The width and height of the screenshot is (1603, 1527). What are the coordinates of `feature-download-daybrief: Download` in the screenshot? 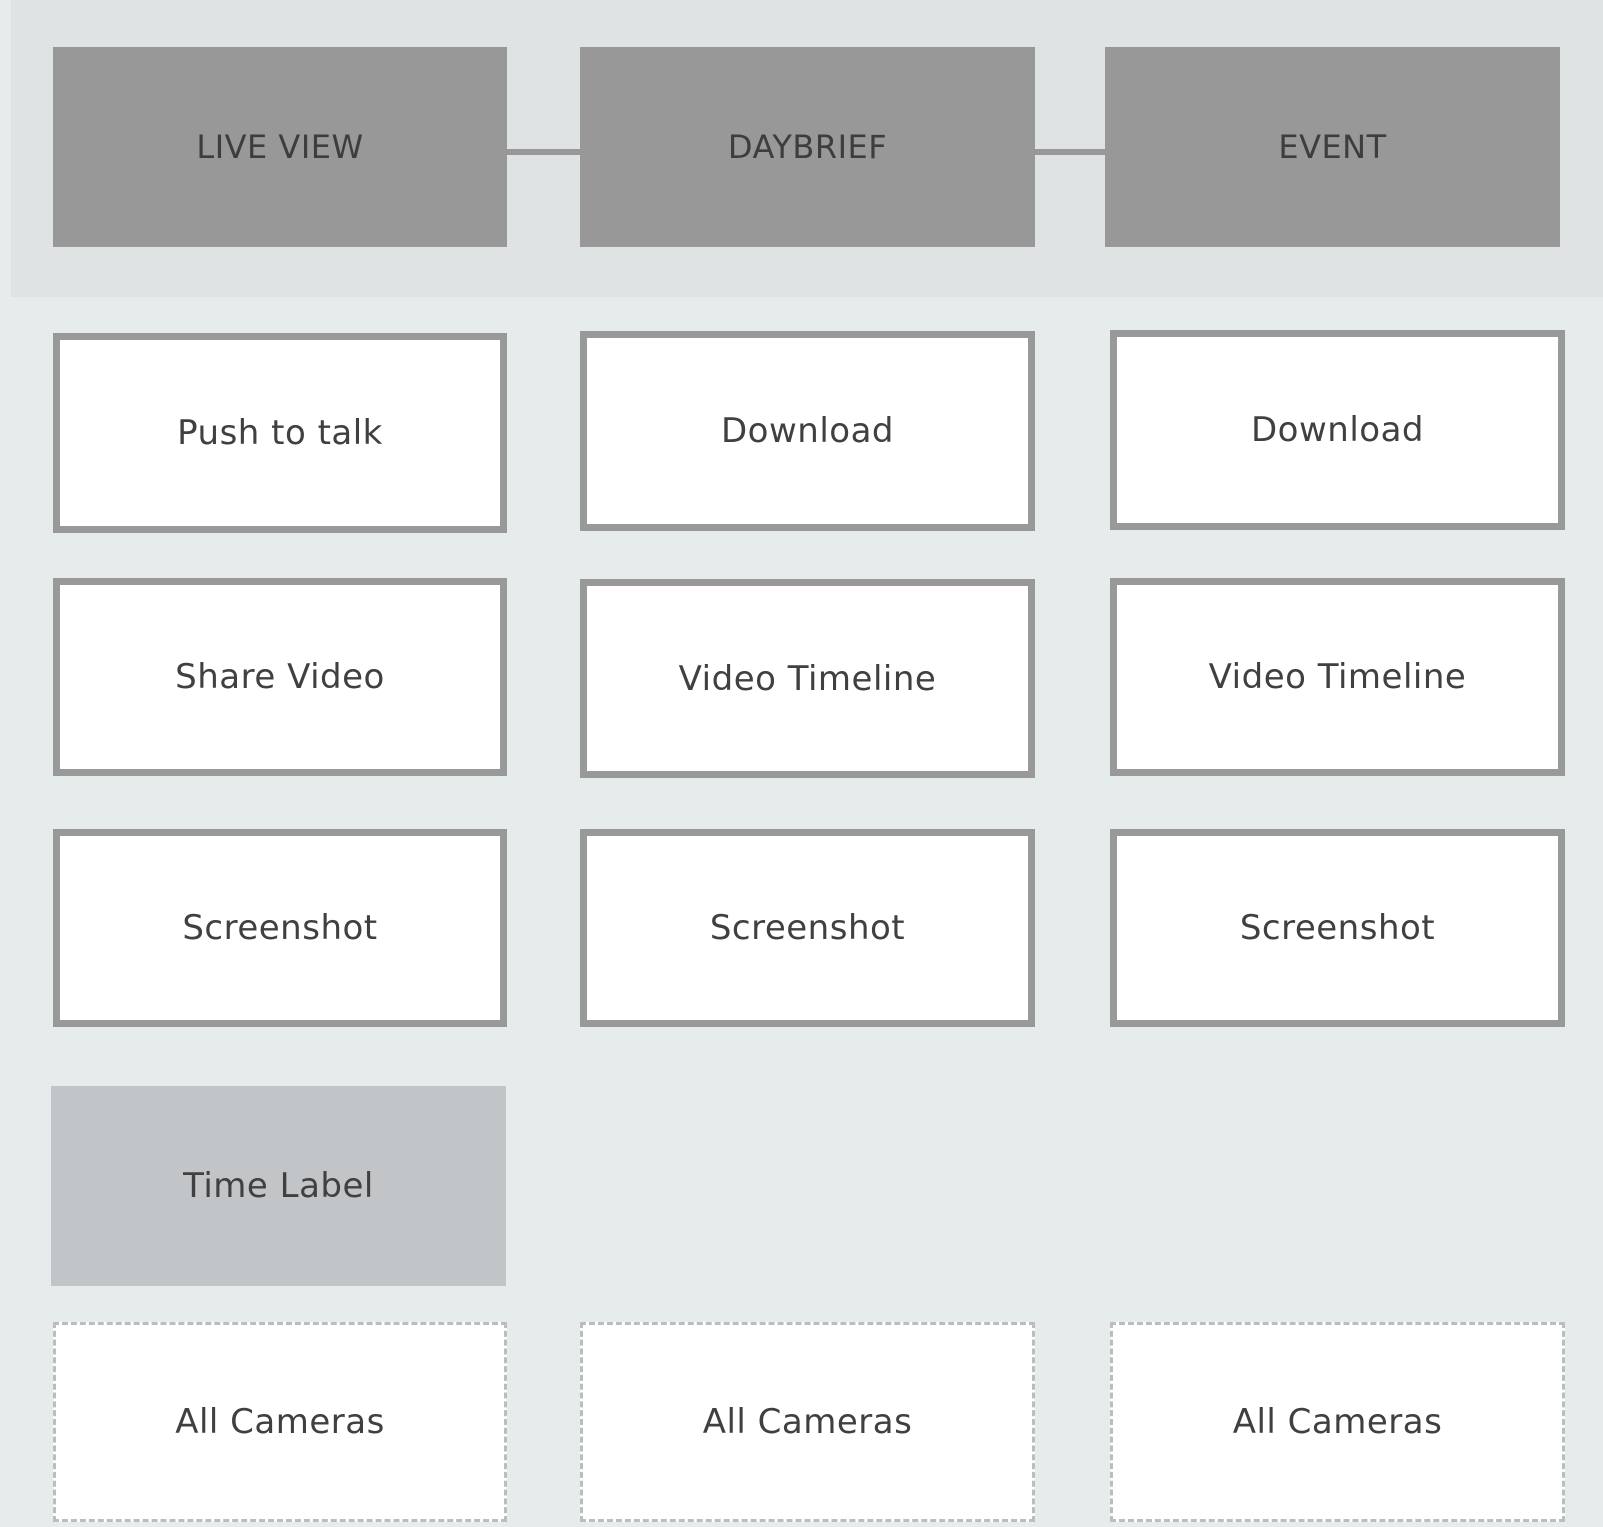 It's located at (807, 431).